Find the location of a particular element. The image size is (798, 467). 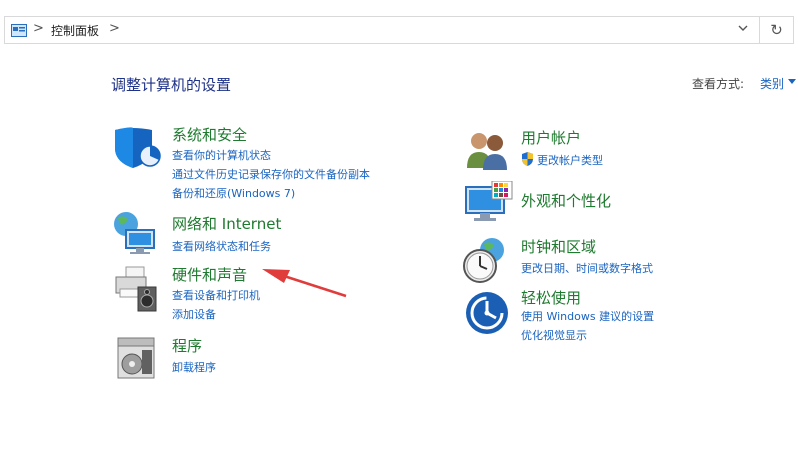

address-history-dropdown is located at coordinates (743, 29).